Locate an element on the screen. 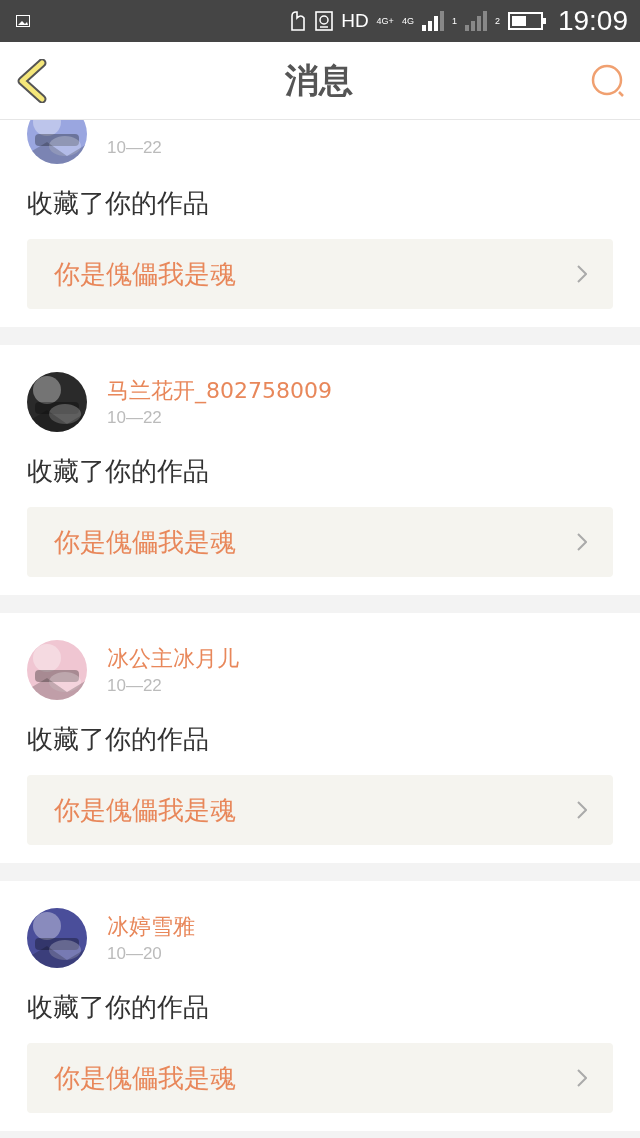 The height and width of the screenshot is (1138, 640). network-type: 4G+ is located at coordinates (385, 21).